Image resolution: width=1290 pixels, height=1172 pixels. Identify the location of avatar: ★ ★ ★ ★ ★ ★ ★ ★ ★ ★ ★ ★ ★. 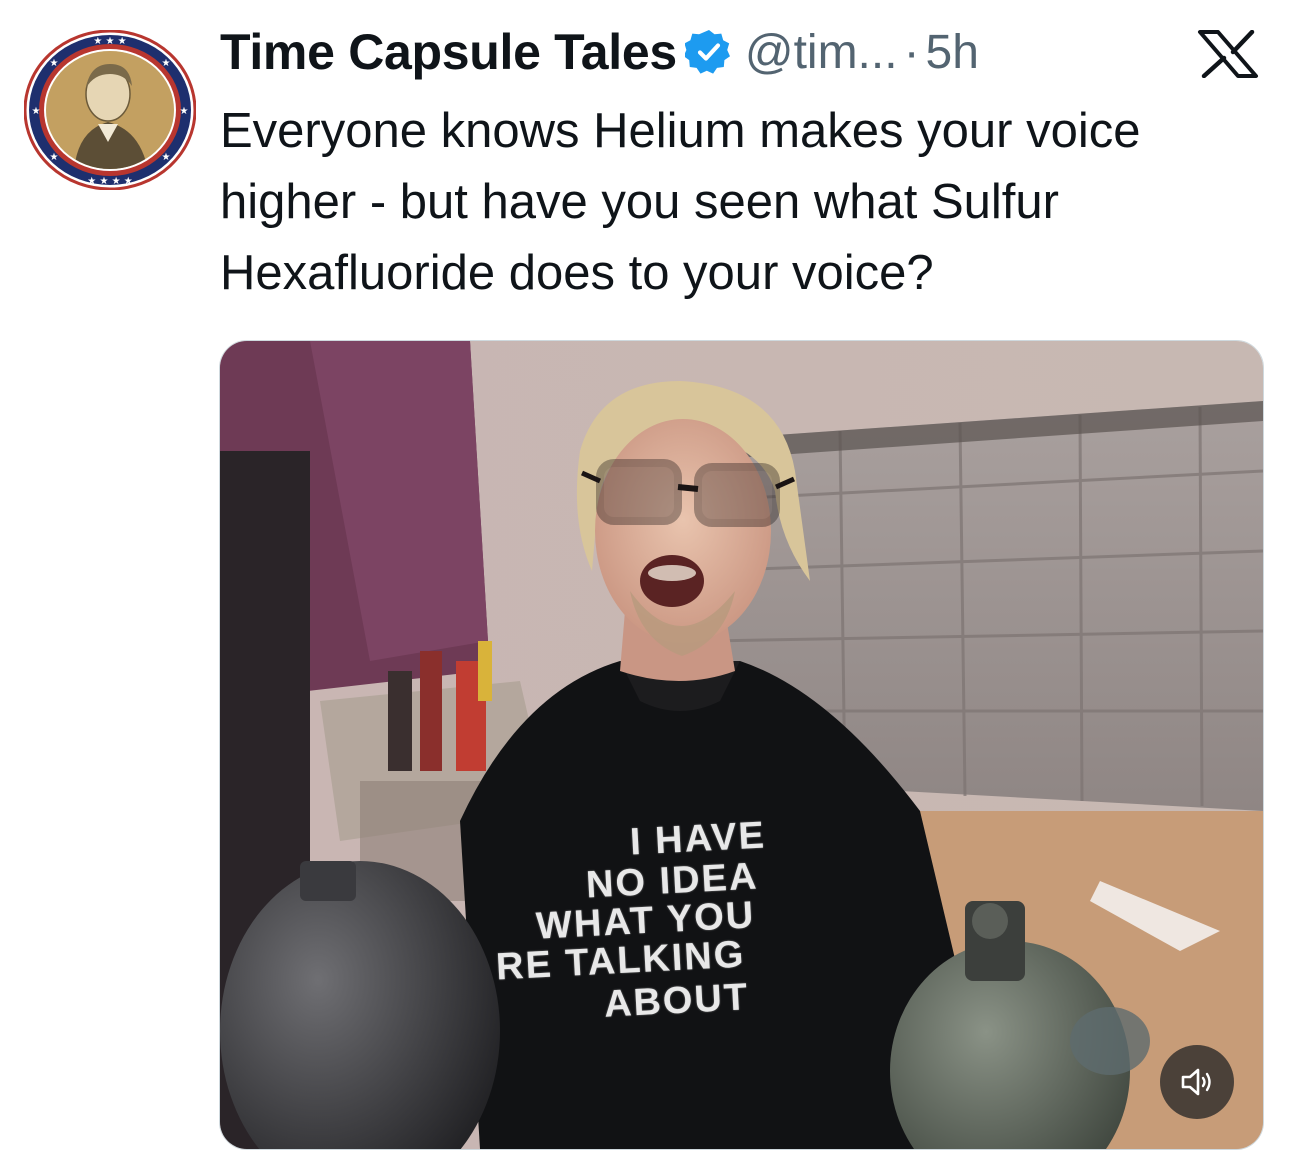
(110, 110).